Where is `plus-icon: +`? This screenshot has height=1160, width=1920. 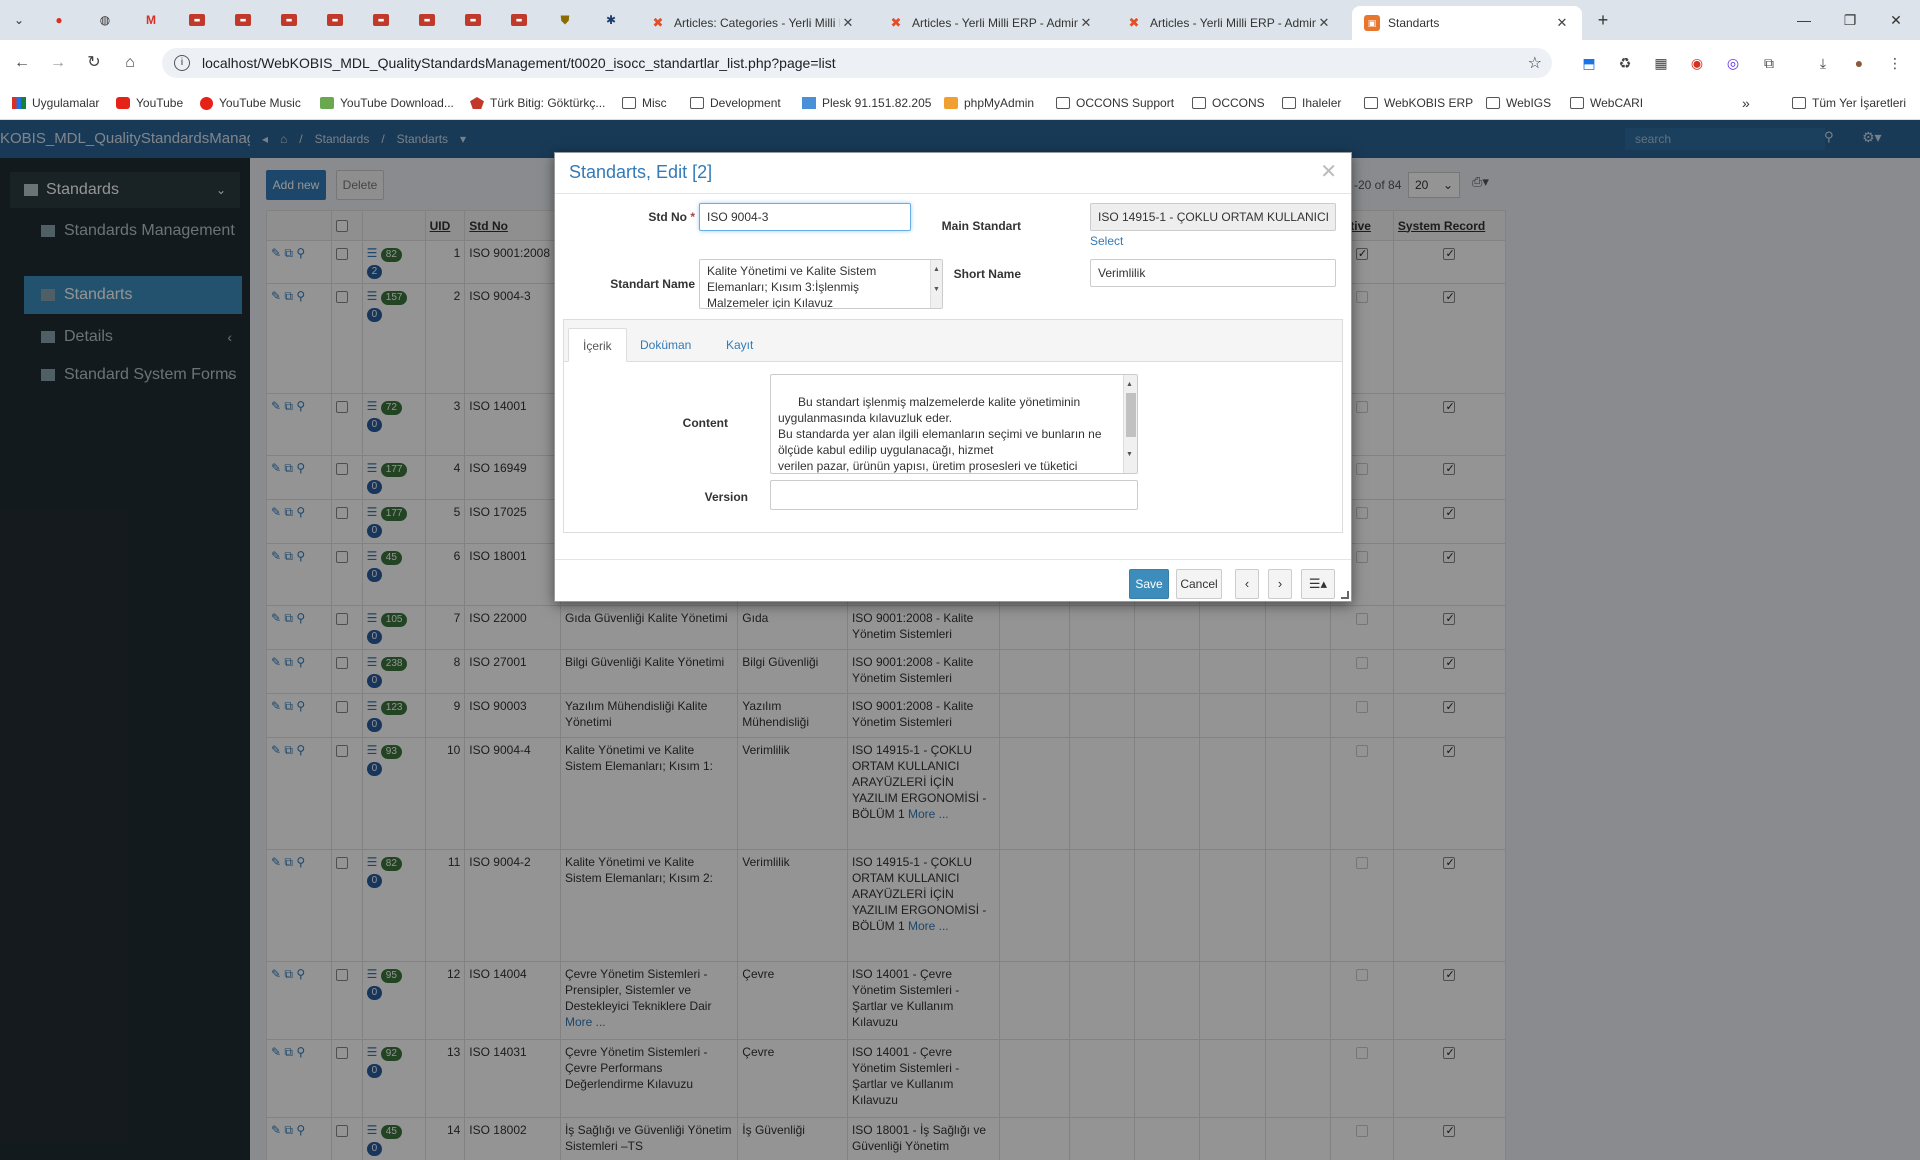 plus-icon: + is located at coordinates (1603, 19).